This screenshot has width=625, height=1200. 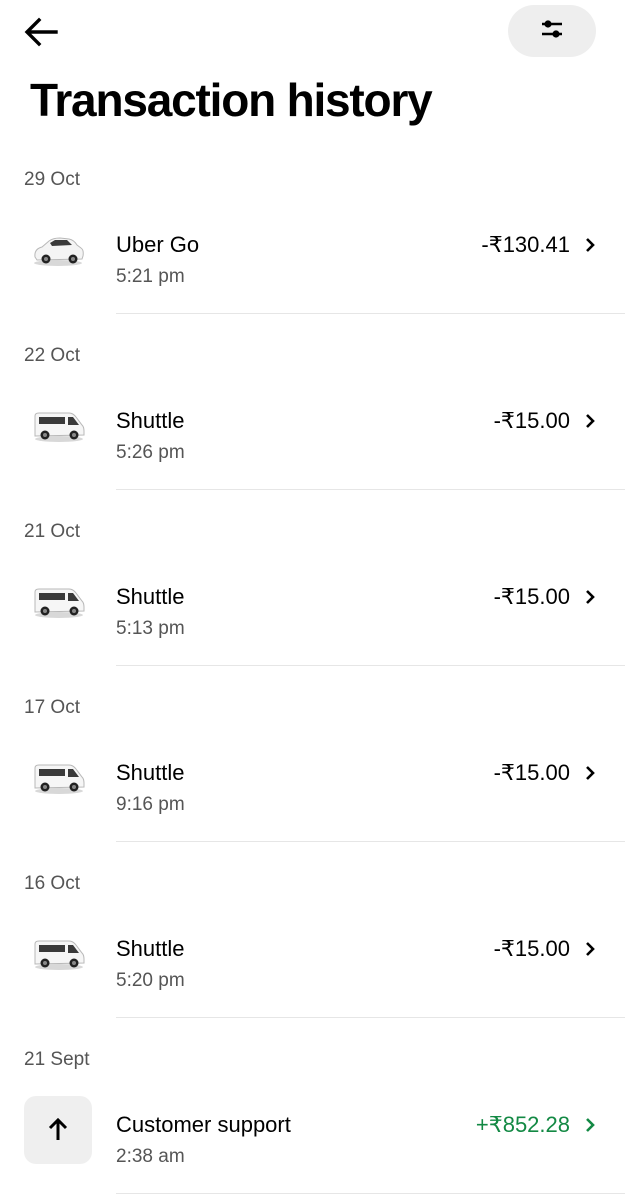 What do you see at coordinates (52, 355) in the screenshot?
I see `date-label: 22 Oct` at bounding box center [52, 355].